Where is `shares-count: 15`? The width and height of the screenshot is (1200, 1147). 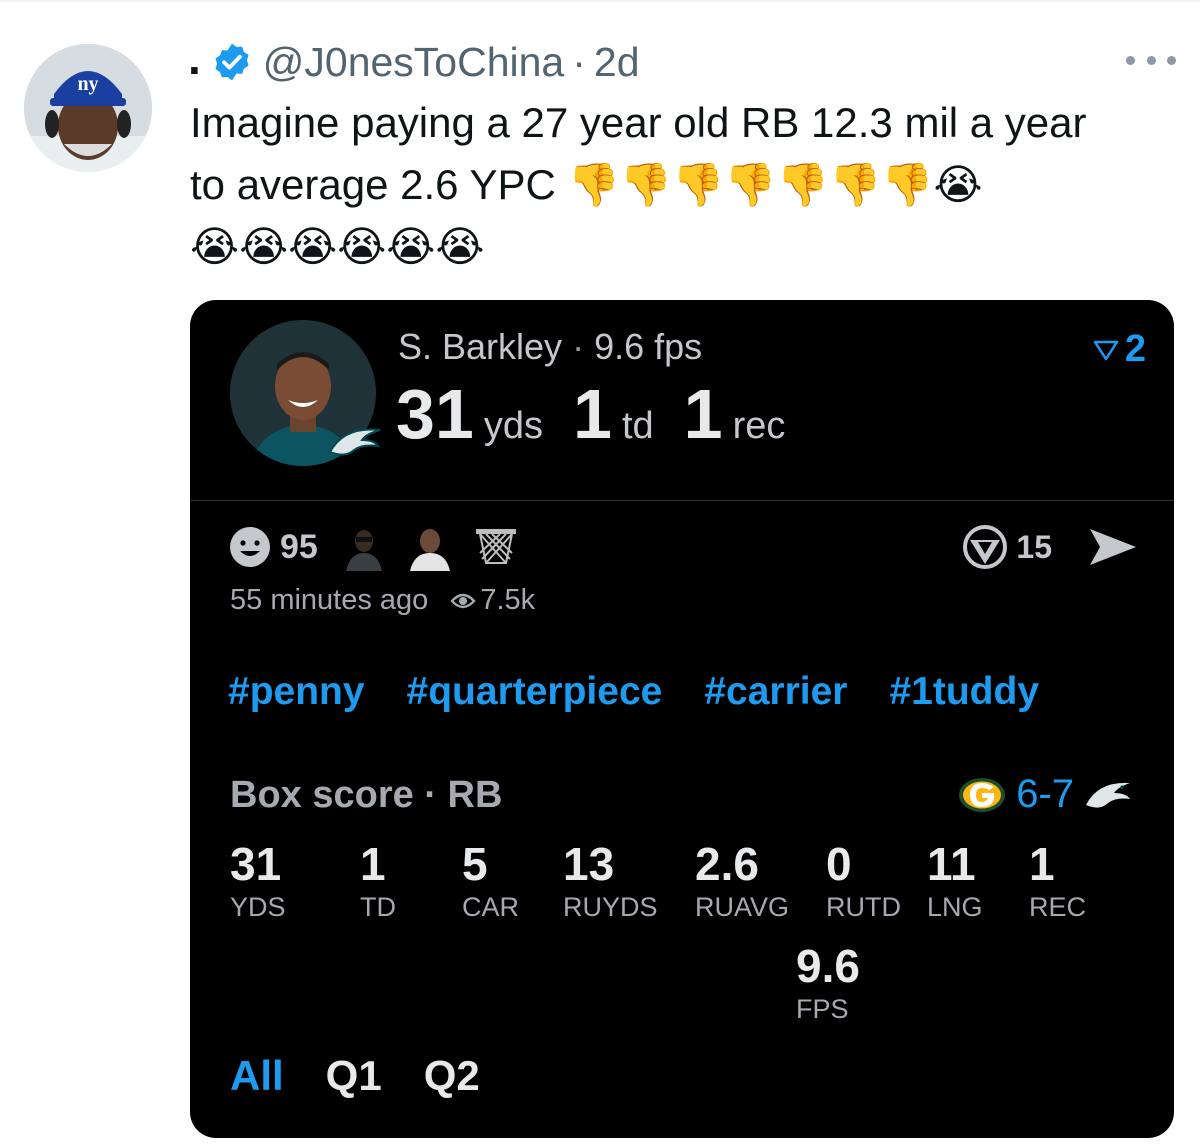
shares-count: 15 is located at coordinates (1034, 547).